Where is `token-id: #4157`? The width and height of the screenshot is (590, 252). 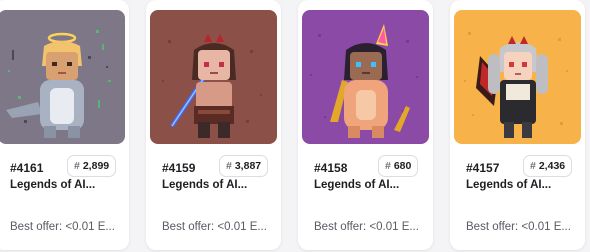
token-id: #4157 is located at coordinates (483, 168).